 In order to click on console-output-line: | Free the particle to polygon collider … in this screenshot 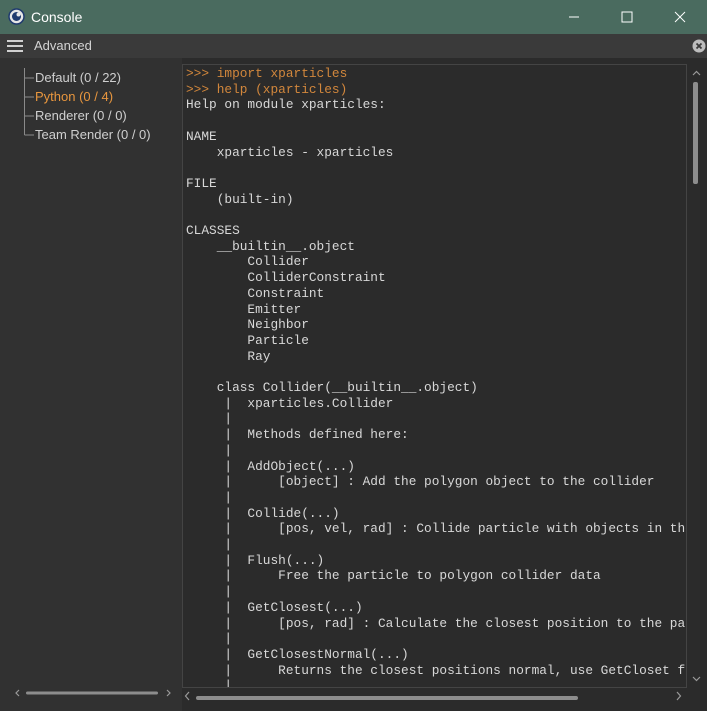, I will do `click(393, 576)`.